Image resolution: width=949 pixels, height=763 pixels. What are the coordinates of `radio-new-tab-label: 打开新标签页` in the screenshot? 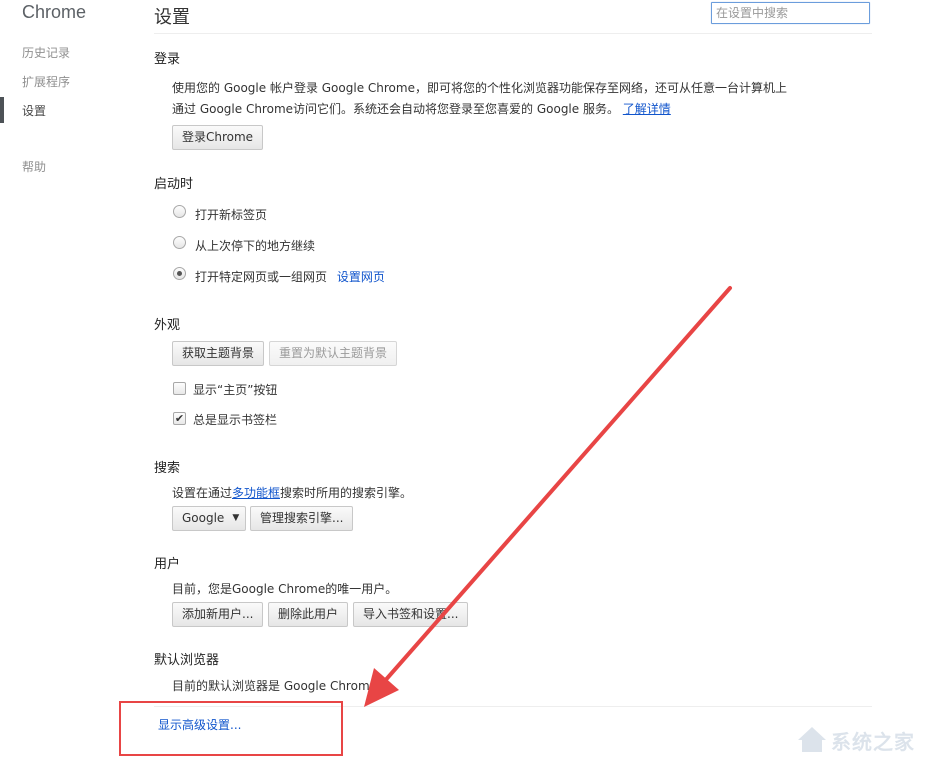 It's located at (231, 215).